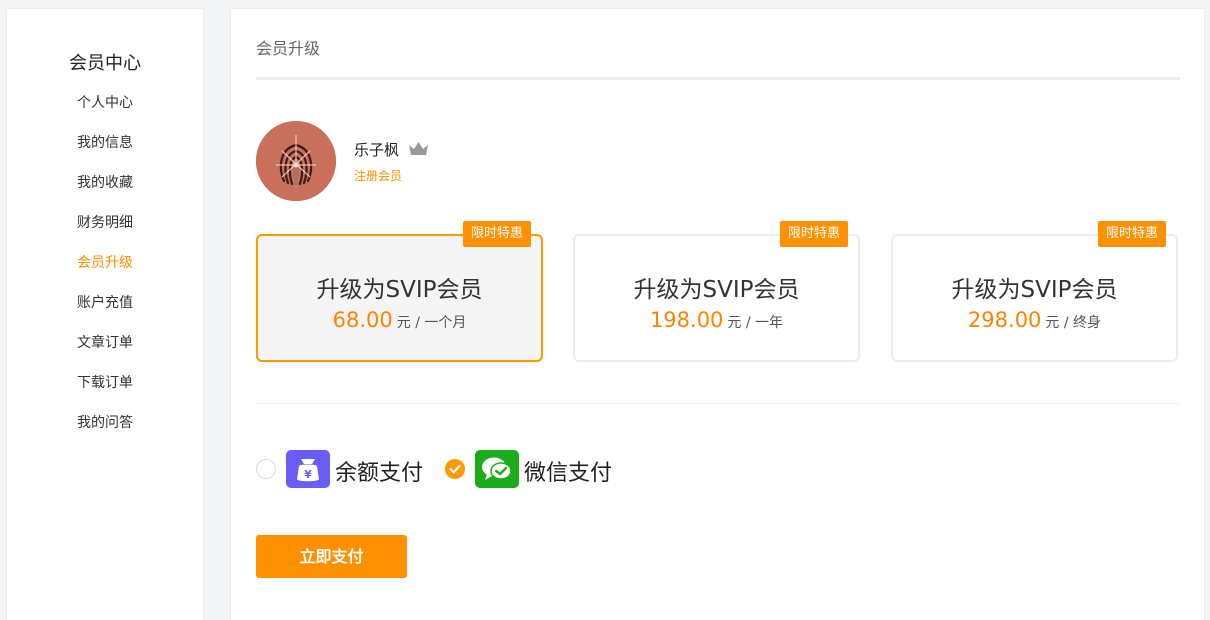  Describe the element at coordinates (105, 311) in the screenshot. I see `sidebar-item-account-recharge: 账户充值` at that location.